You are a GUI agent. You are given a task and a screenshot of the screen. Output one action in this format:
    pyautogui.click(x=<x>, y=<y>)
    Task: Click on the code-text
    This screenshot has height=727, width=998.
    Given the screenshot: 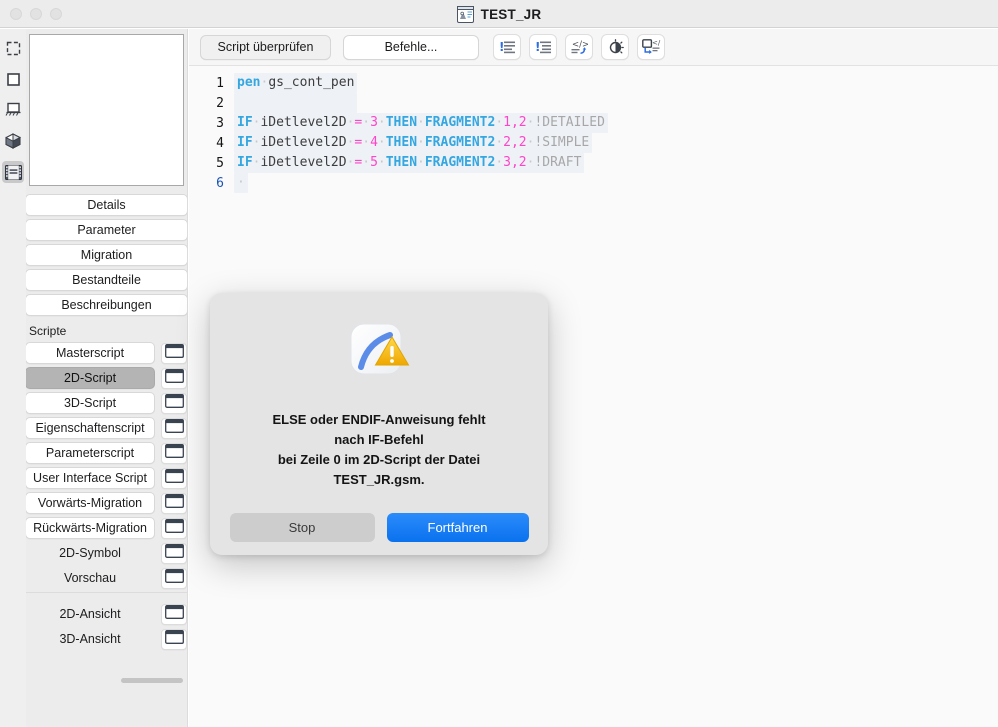 What is the action you would take?
    pyautogui.click(x=296, y=103)
    